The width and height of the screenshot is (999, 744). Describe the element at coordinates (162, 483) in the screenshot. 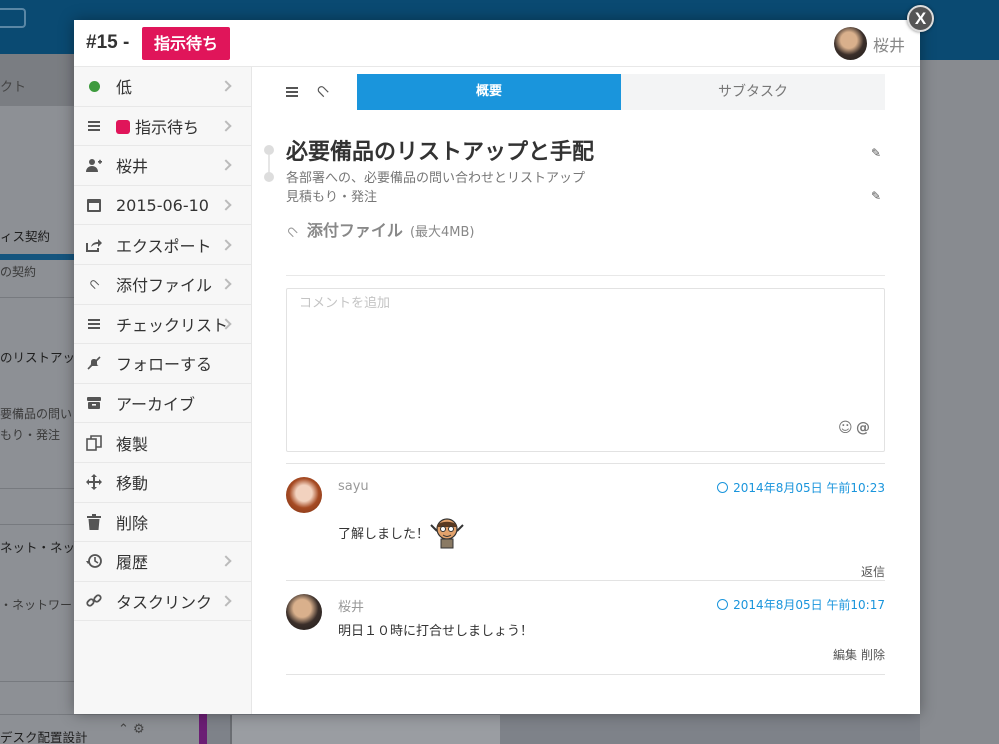

I see `sidebar-item-move: 移動` at that location.